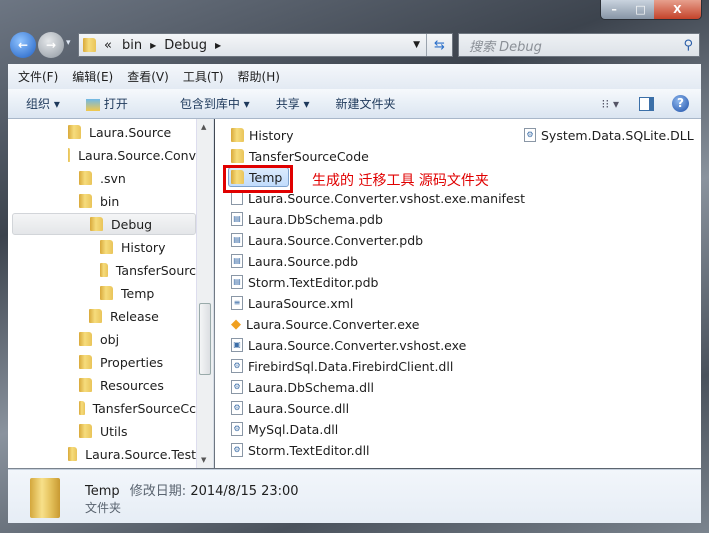 The image size is (709, 533). I want to click on details-pane: Temp 修改日期: 2014/8/15 23:00 文件夹, so click(354, 496).